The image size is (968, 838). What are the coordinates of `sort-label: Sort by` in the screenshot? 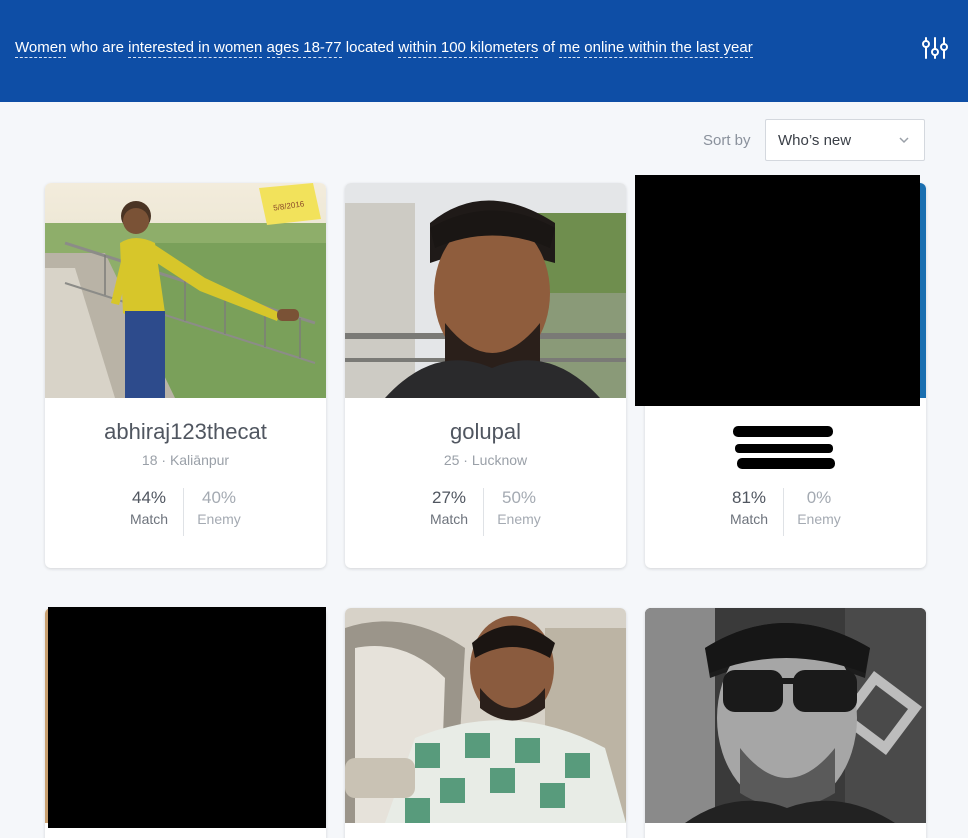 It's located at (727, 140).